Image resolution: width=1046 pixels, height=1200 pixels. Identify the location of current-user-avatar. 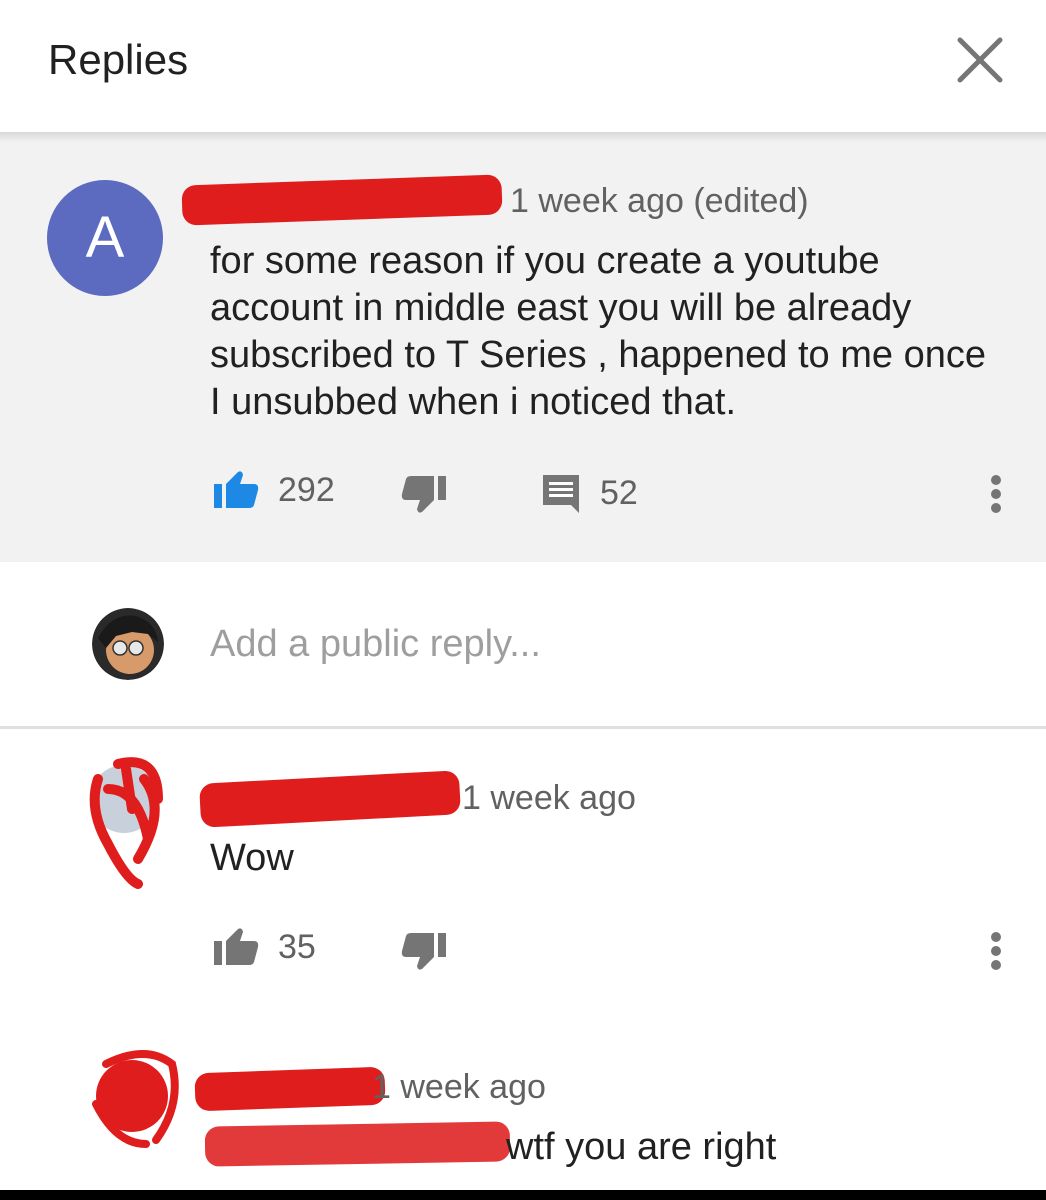
(128, 644).